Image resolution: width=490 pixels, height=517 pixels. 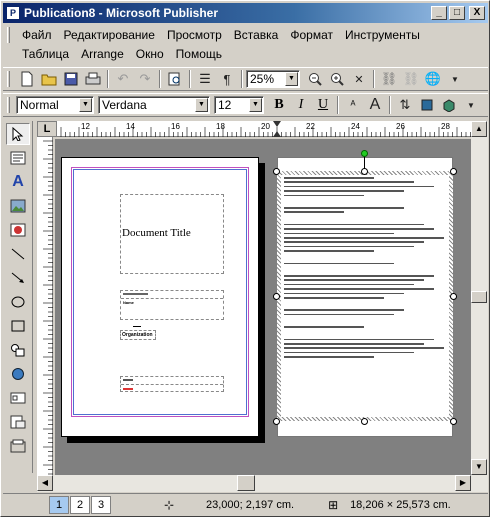 I want to click on resize-handle-n, so click(x=364, y=171).